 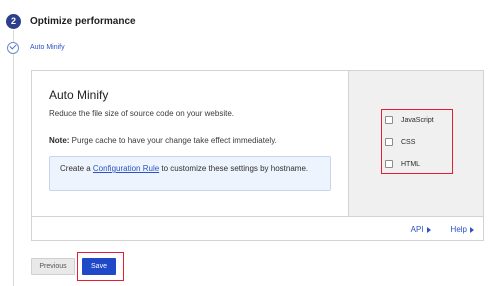 I want to click on substep-check-circle, so click(x=13, y=48).